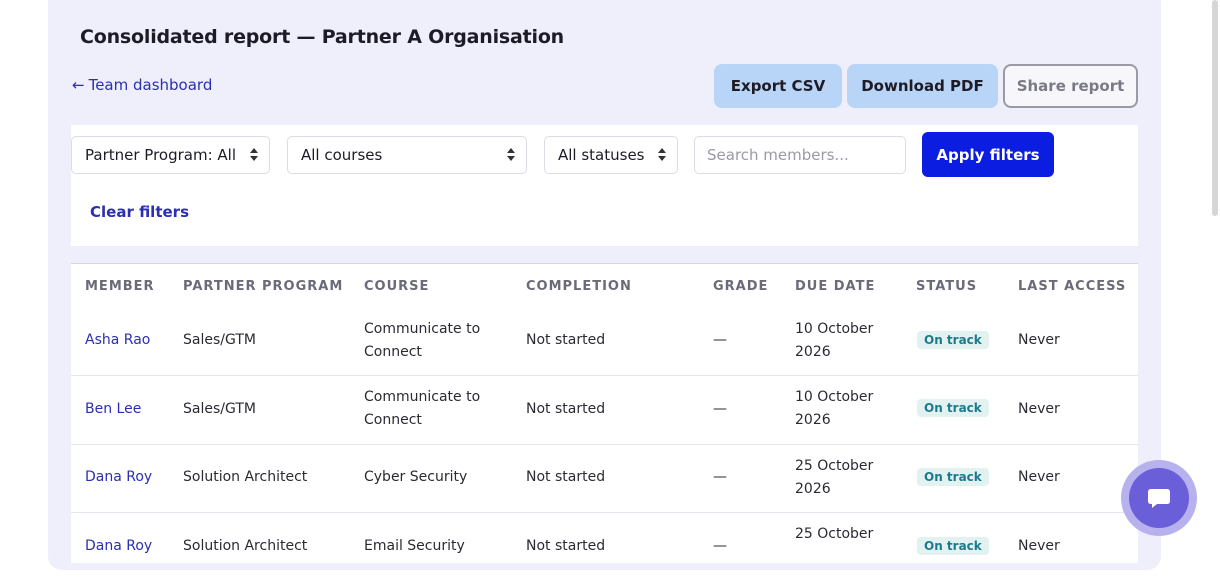 The width and height of the screenshot is (1220, 580). What do you see at coordinates (1215, 108) in the screenshot?
I see `page-scrollbar` at bounding box center [1215, 108].